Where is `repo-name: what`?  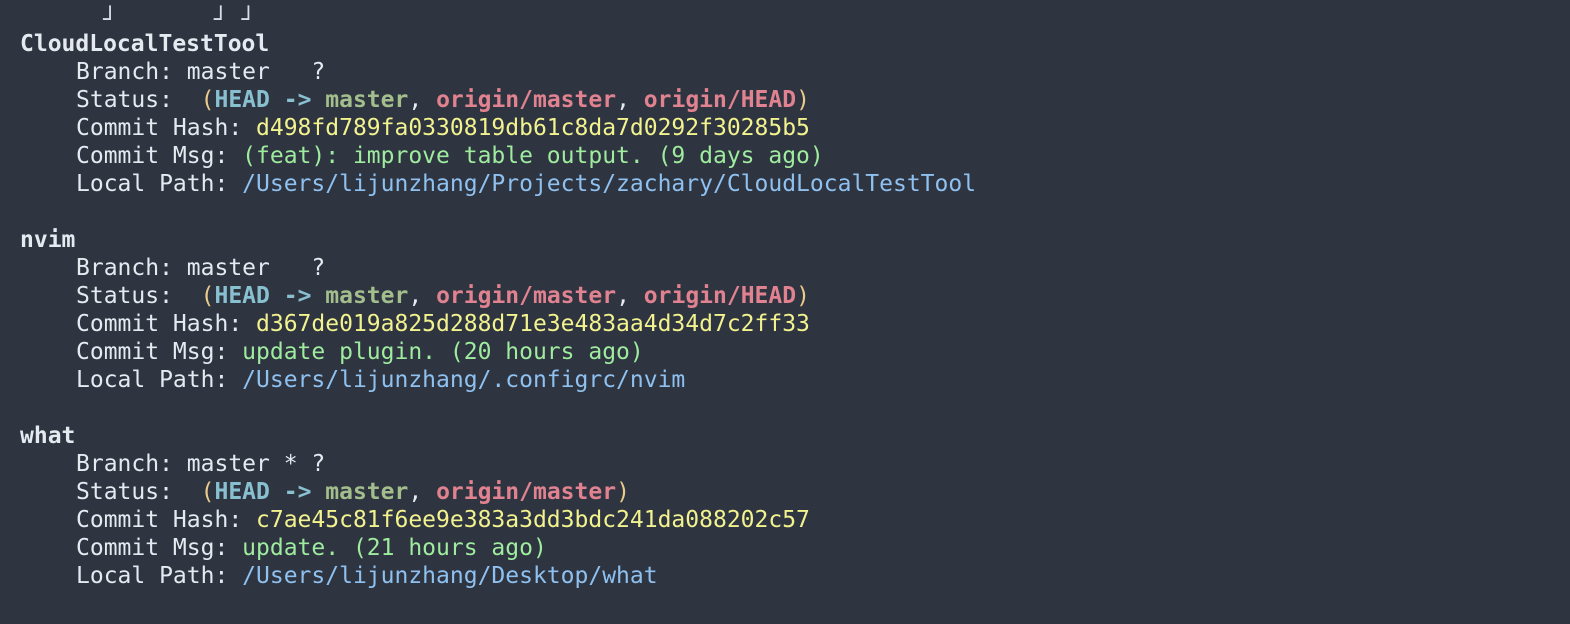
repo-name: what is located at coordinates (48, 436).